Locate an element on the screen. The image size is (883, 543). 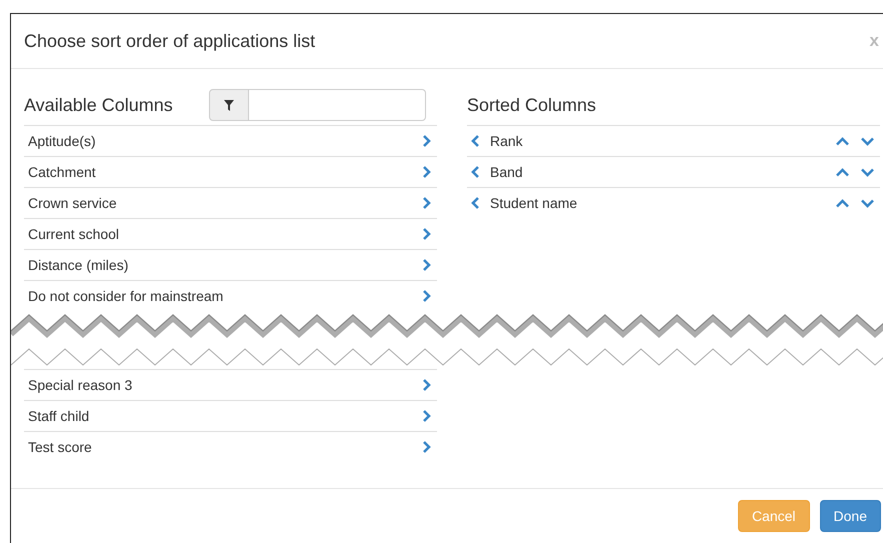
column-name: Current school is located at coordinates (74, 234).